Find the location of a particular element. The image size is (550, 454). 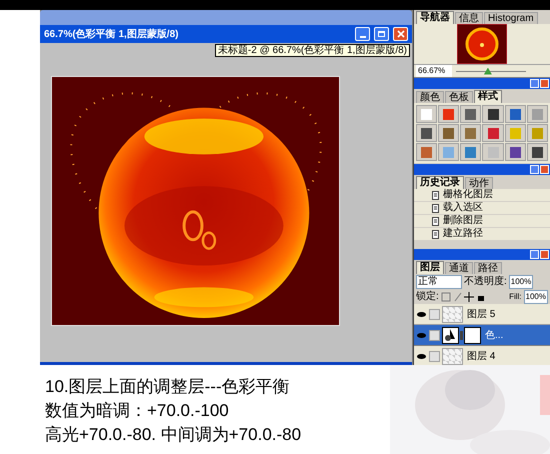

zoom-slider-thumb is located at coordinates (488, 71).